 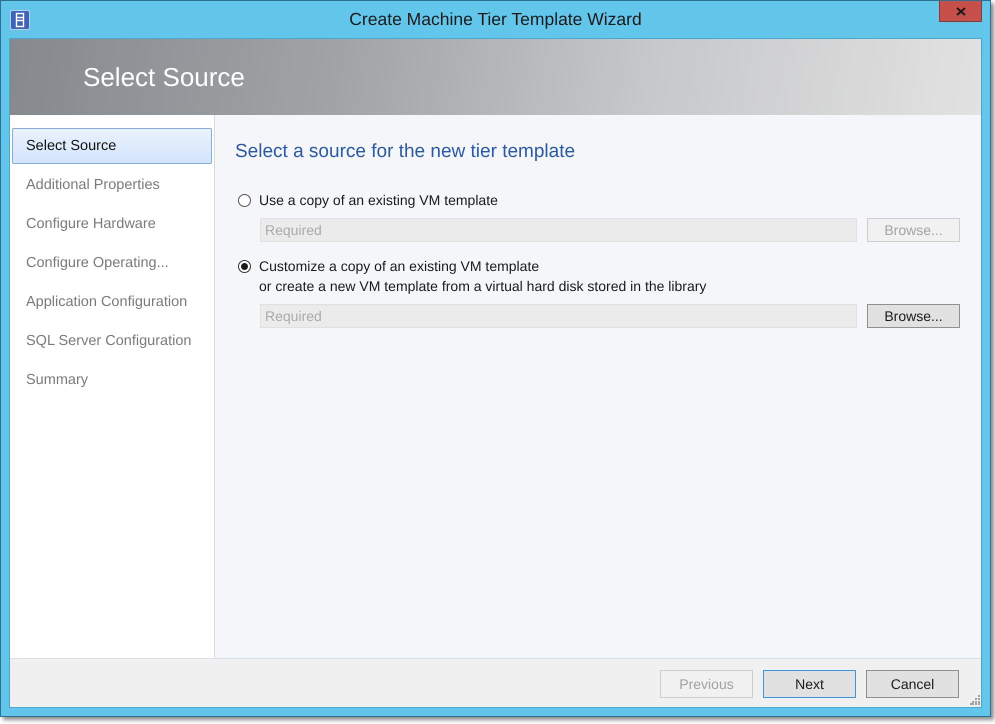 What do you see at coordinates (112, 380) in the screenshot?
I see `wizard-step: Summary` at bounding box center [112, 380].